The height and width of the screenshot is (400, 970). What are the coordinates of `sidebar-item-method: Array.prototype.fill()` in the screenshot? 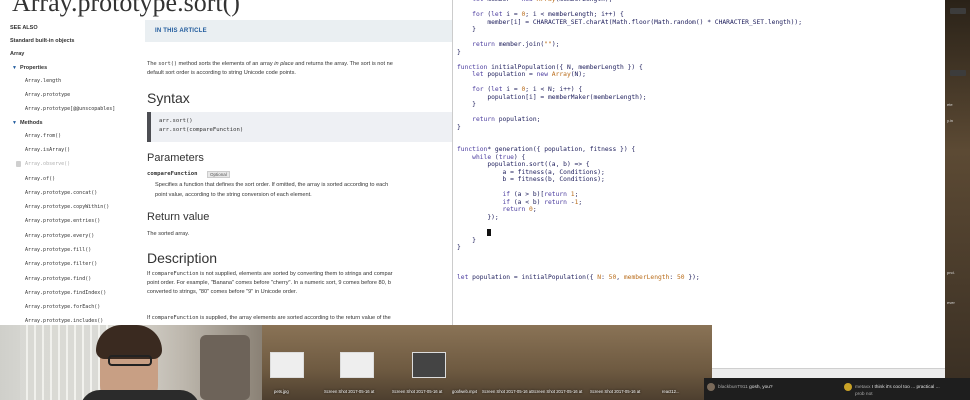 It's located at (58, 250).